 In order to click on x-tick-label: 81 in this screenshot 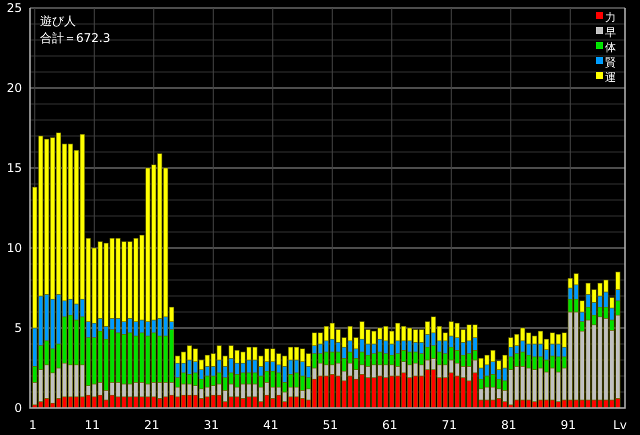, I will do `click(508, 425)`.